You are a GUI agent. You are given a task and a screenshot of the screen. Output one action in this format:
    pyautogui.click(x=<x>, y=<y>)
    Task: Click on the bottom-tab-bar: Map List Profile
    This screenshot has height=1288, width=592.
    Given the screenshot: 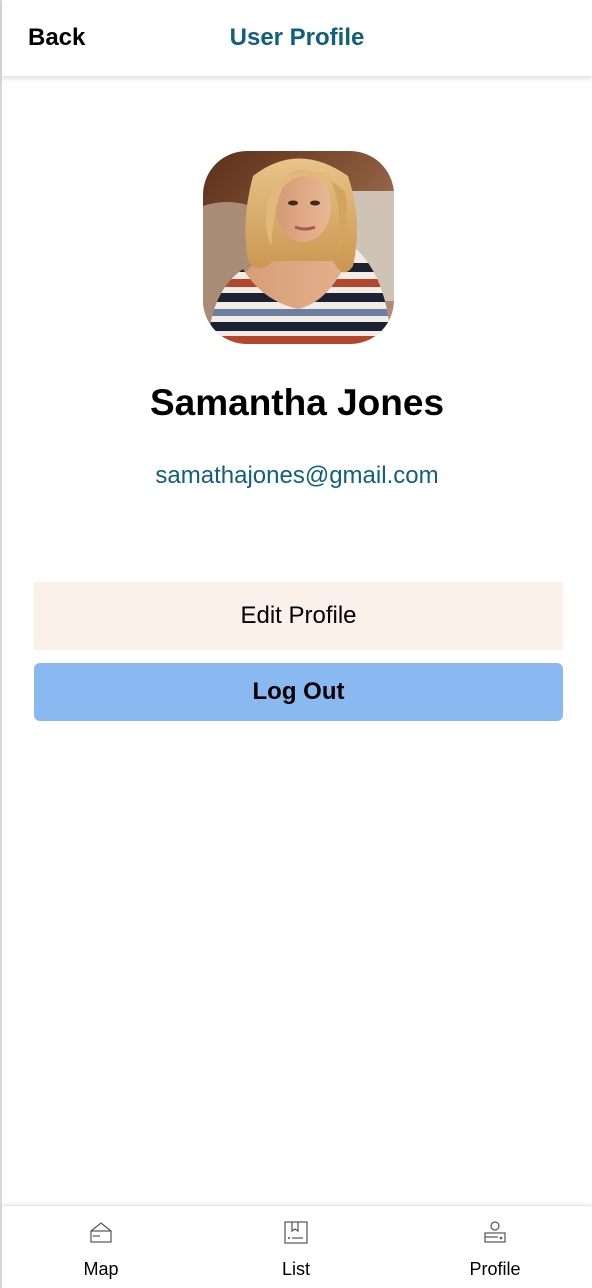 What is the action you would take?
    pyautogui.click(x=297, y=1246)
    